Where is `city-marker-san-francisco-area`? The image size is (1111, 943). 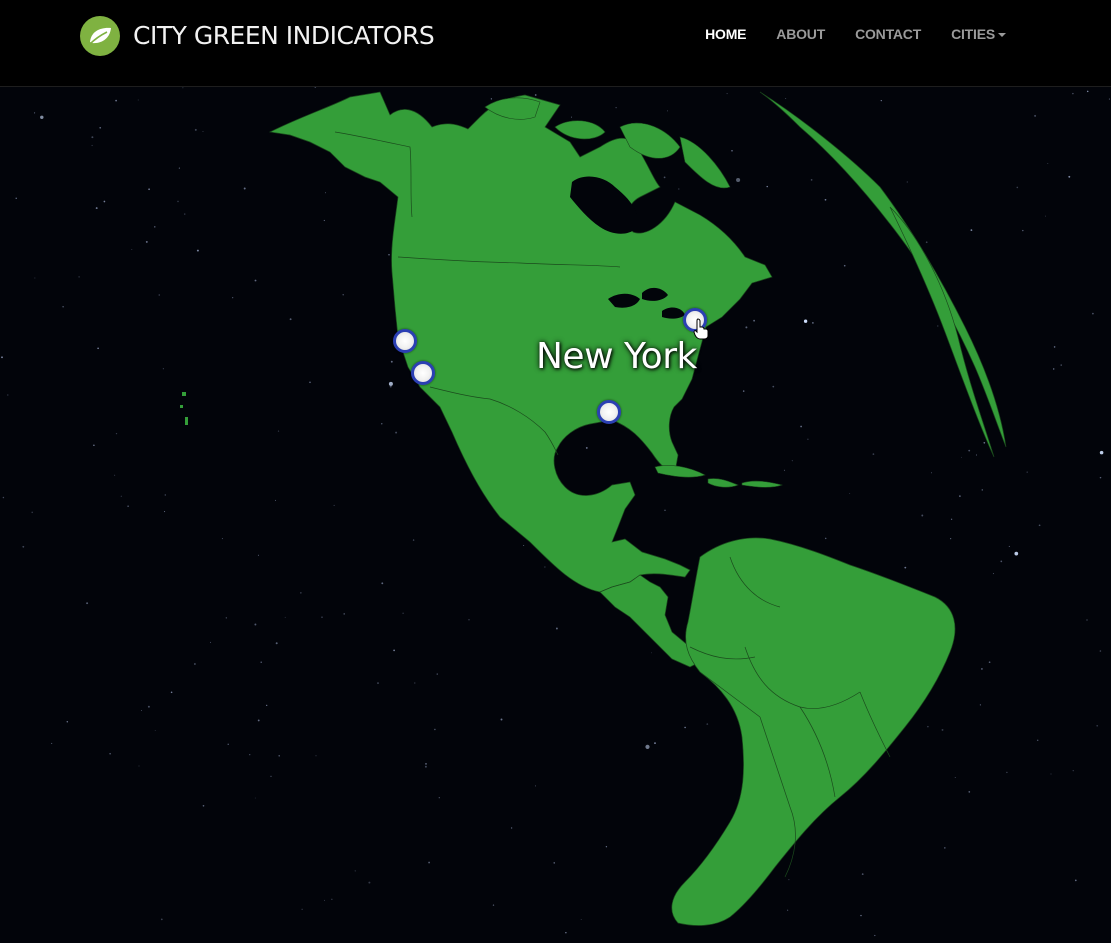 city-marker-san-francisco-area is located at coordinates (423, 373).